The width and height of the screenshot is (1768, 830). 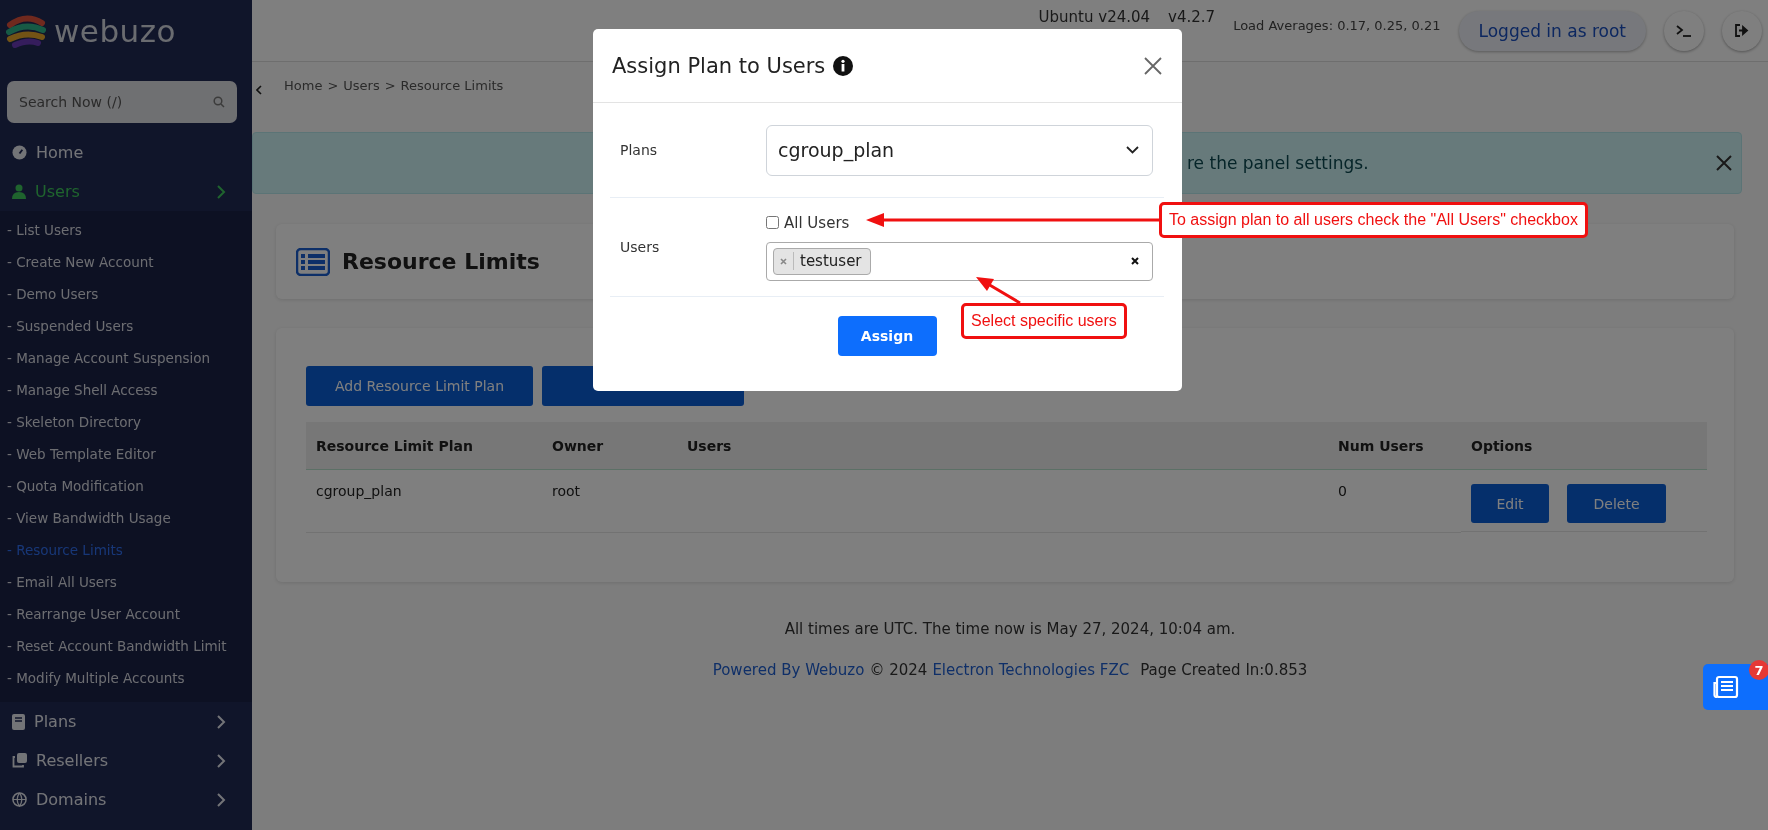 I want to click on submenu-item: - Manage Shell Access, so click(x=126, y=390).